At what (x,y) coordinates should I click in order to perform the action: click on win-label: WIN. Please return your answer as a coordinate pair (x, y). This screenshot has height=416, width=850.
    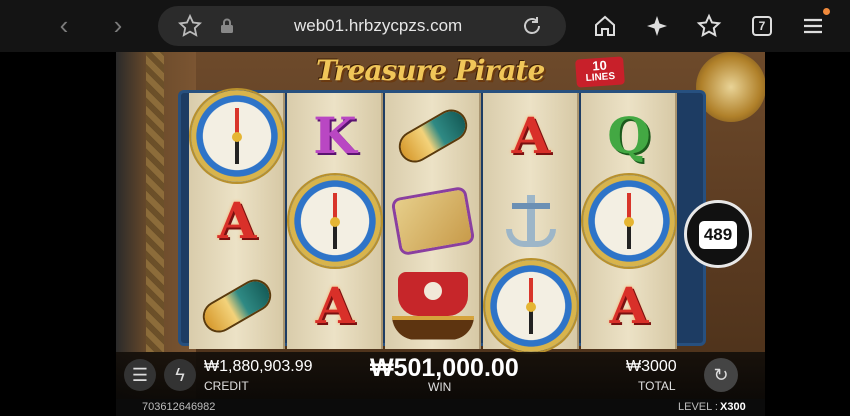
    Looking at the image, I should click on (440, 387).